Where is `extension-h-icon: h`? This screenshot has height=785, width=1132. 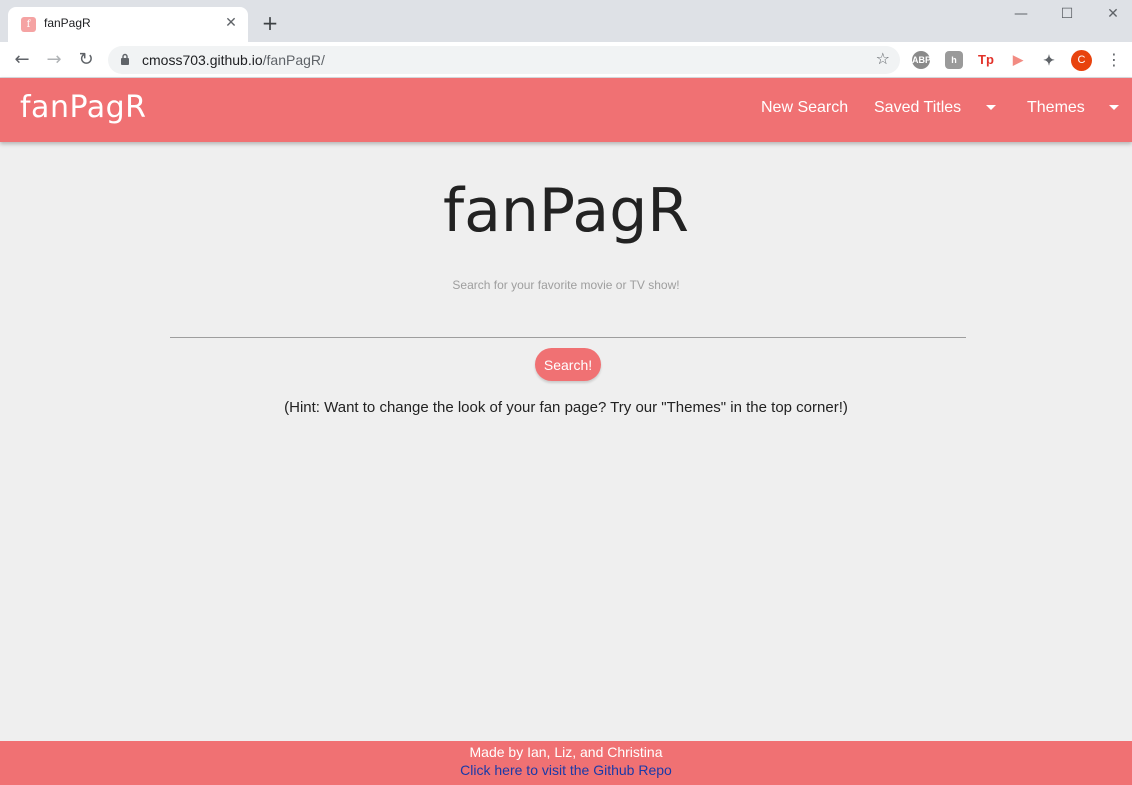 extension-h-icon: h is located at coordinates (954, 60).